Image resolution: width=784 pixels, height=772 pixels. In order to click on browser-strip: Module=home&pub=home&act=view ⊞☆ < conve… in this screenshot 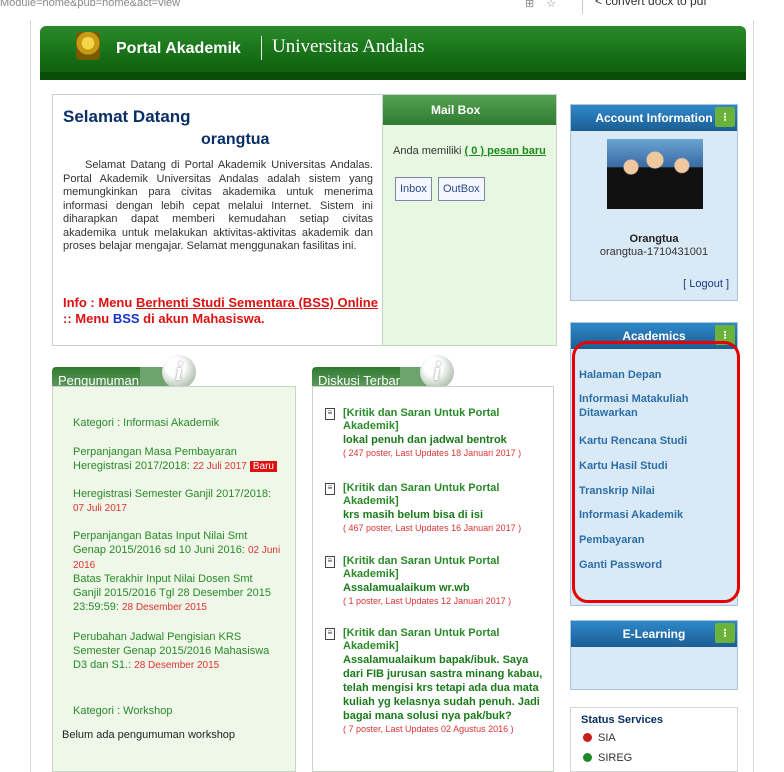, I will do `click(392, 10)`.